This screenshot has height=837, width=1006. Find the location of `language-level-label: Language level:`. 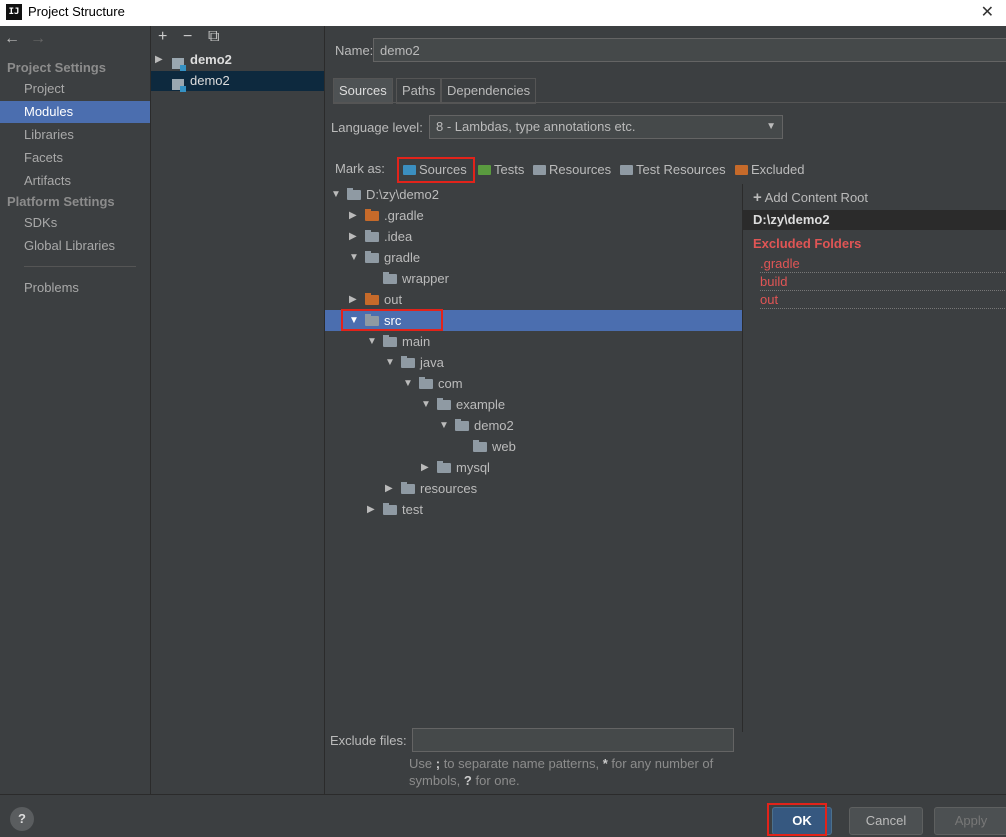

language-level-label: Language level: is located at coordinates (377, 127).